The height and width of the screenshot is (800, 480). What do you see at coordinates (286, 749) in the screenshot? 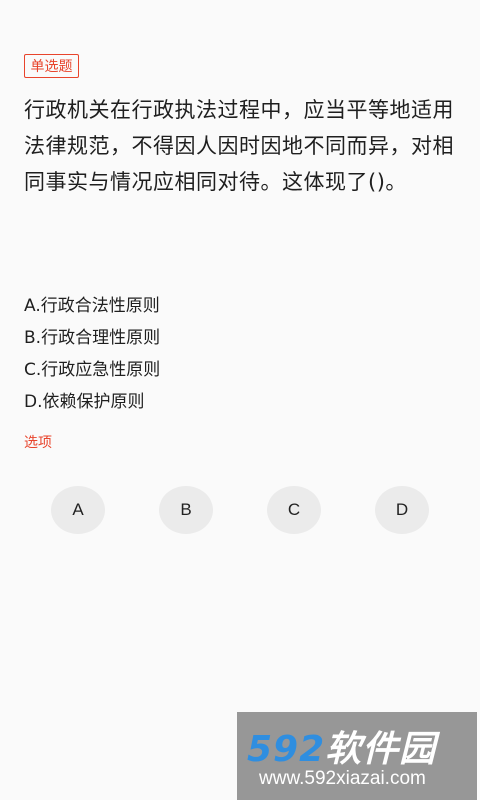
I see `watermark-number: 592` at bounding box center [286, 749].